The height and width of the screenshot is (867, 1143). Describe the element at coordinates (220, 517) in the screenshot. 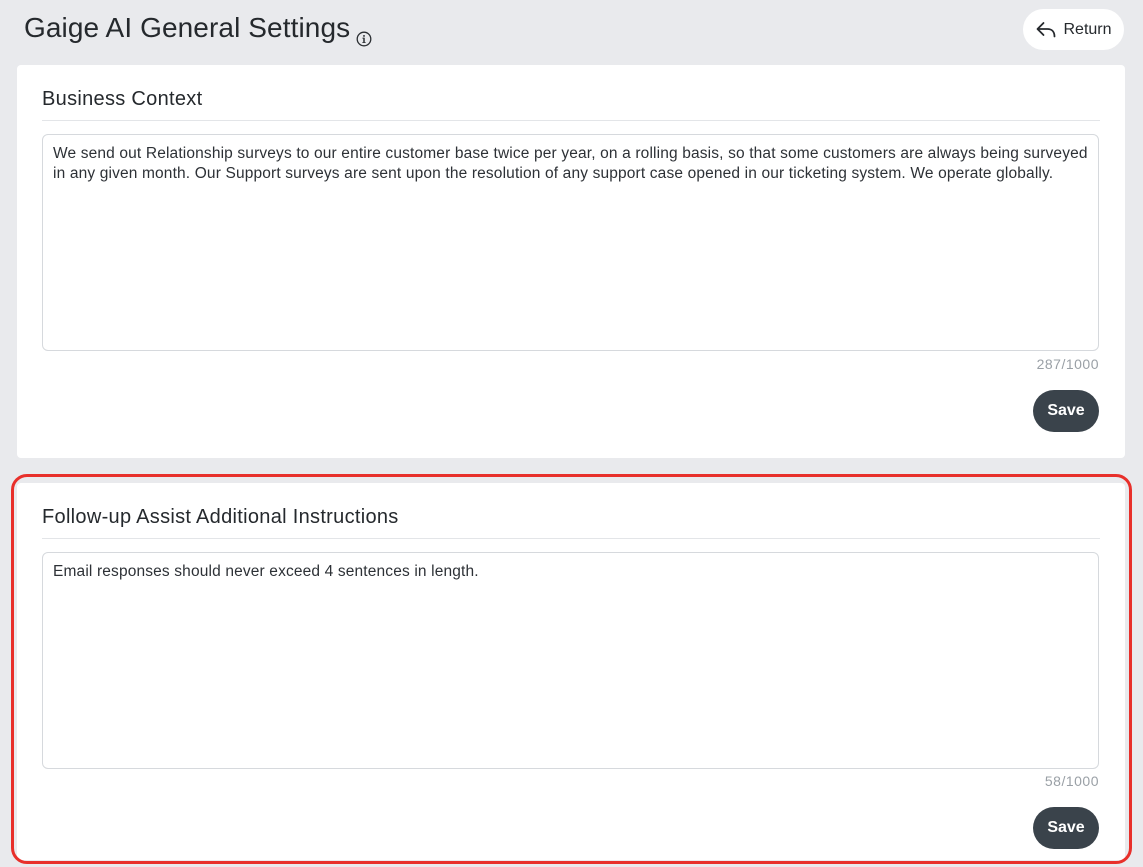

I see `followup-instructions-title: Follow-up Assist Additional Instructions` at that location.